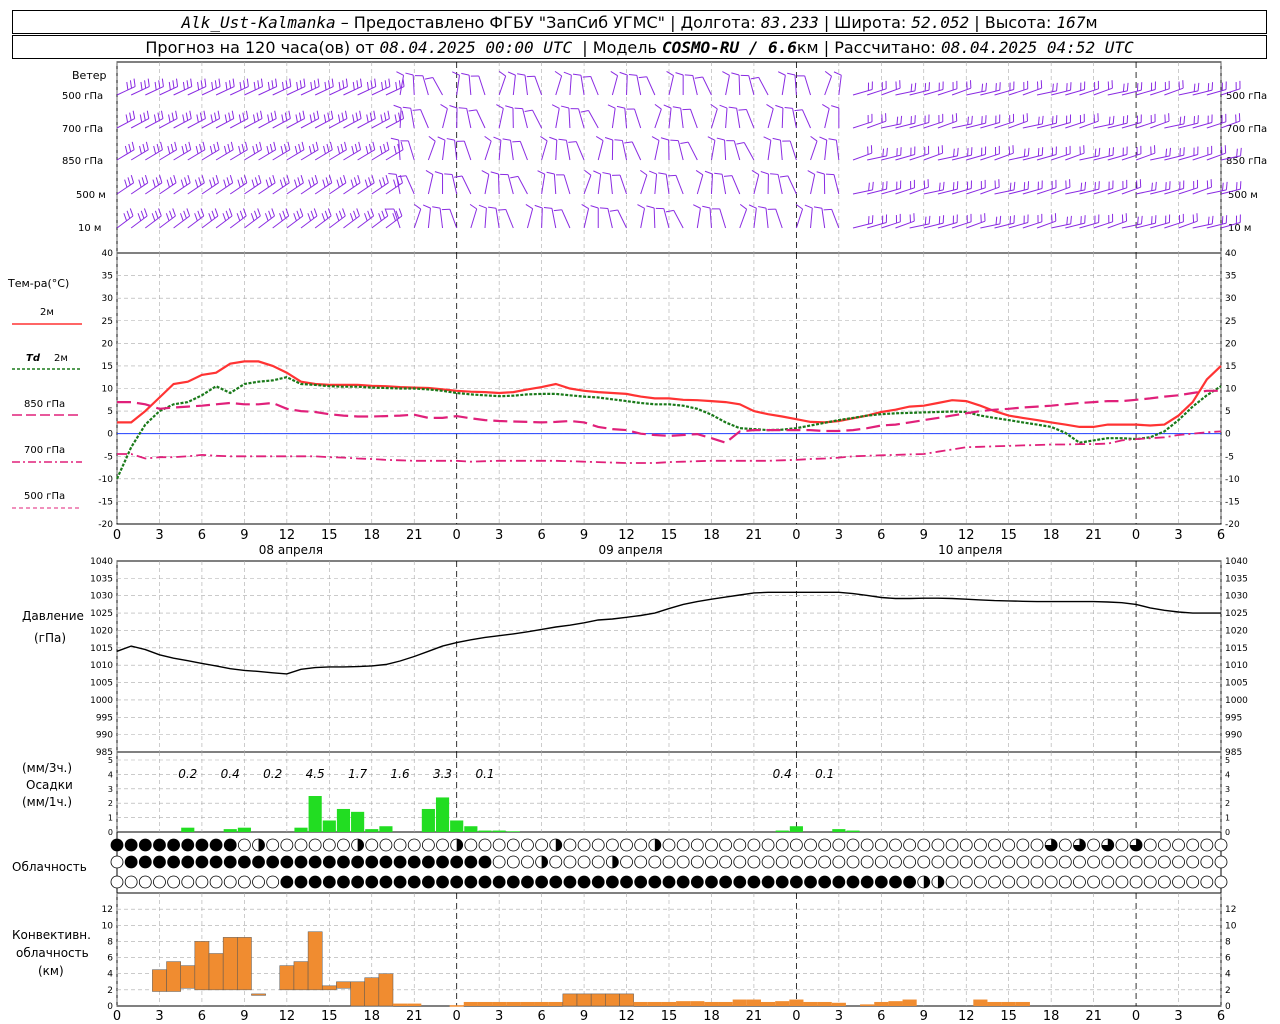  Describe the element at coordinates (839, 1016) in the screenshot. I see `x-tick-label: 3` at that location.